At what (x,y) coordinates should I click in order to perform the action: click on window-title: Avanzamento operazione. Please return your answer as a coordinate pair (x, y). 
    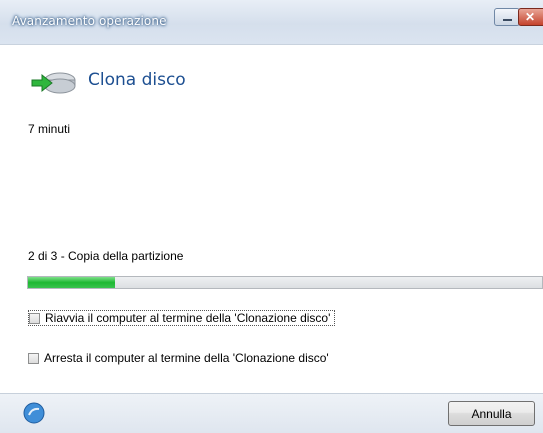
    Looking at the image, I should click on (89, 21).